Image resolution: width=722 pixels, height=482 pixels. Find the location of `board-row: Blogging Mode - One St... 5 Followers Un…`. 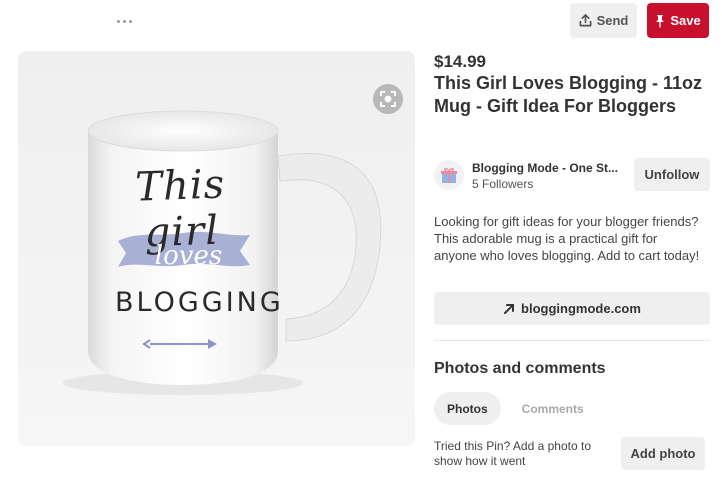

board-row: Blogging Mode - One St... 5 Followers Un… is located at coordinates (572, 175).